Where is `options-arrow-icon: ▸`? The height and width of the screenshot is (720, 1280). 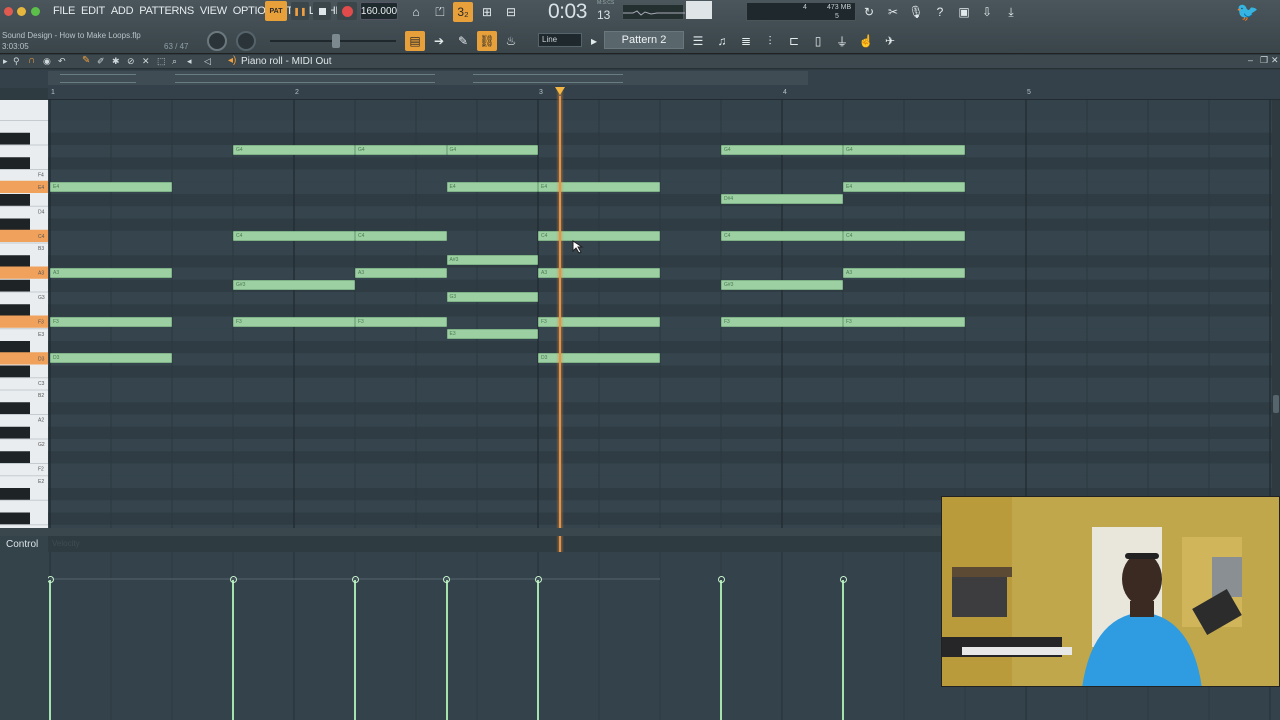
options-arrow-icon: ▸ is located at coordinates (5, 61).